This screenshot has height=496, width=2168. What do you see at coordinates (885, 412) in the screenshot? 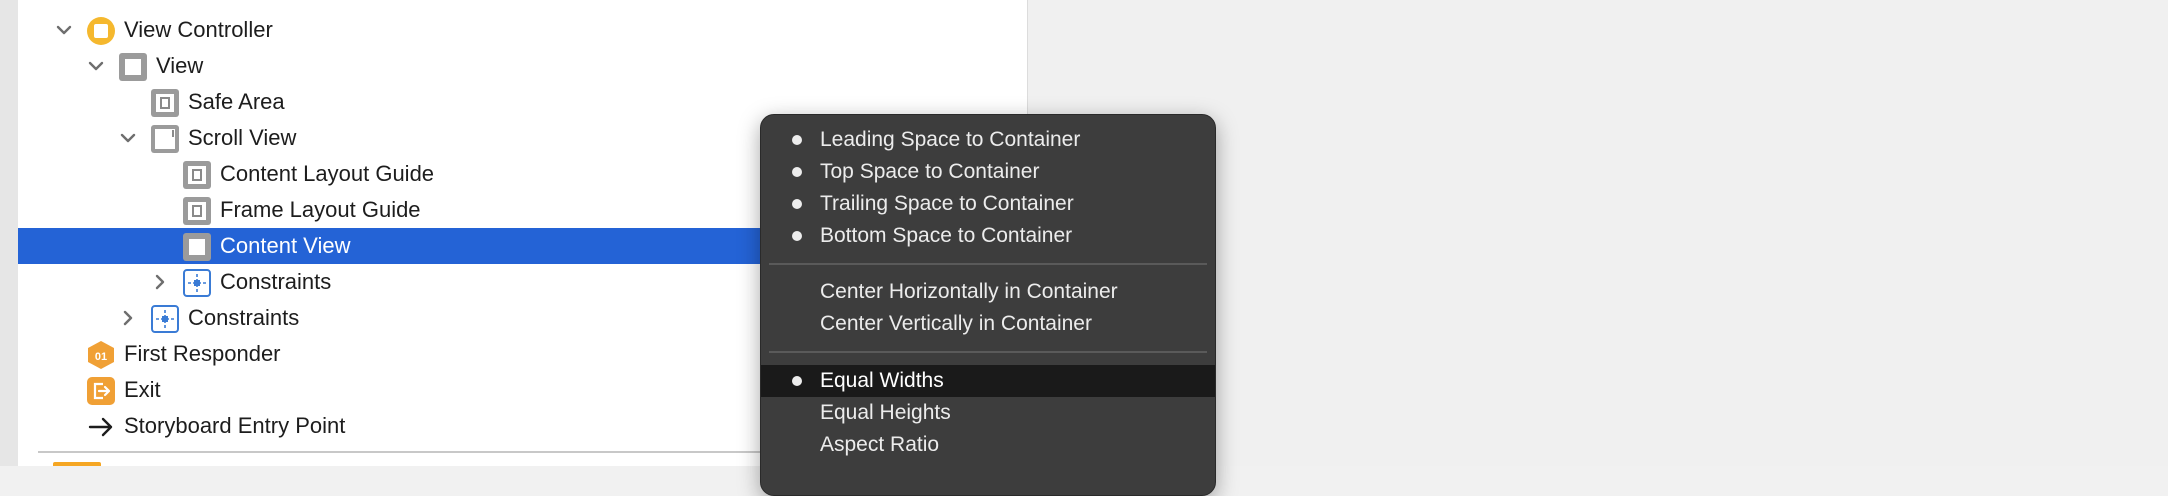
I see `menu-item-label: Equal Heights` at bounding box center [885, 412].